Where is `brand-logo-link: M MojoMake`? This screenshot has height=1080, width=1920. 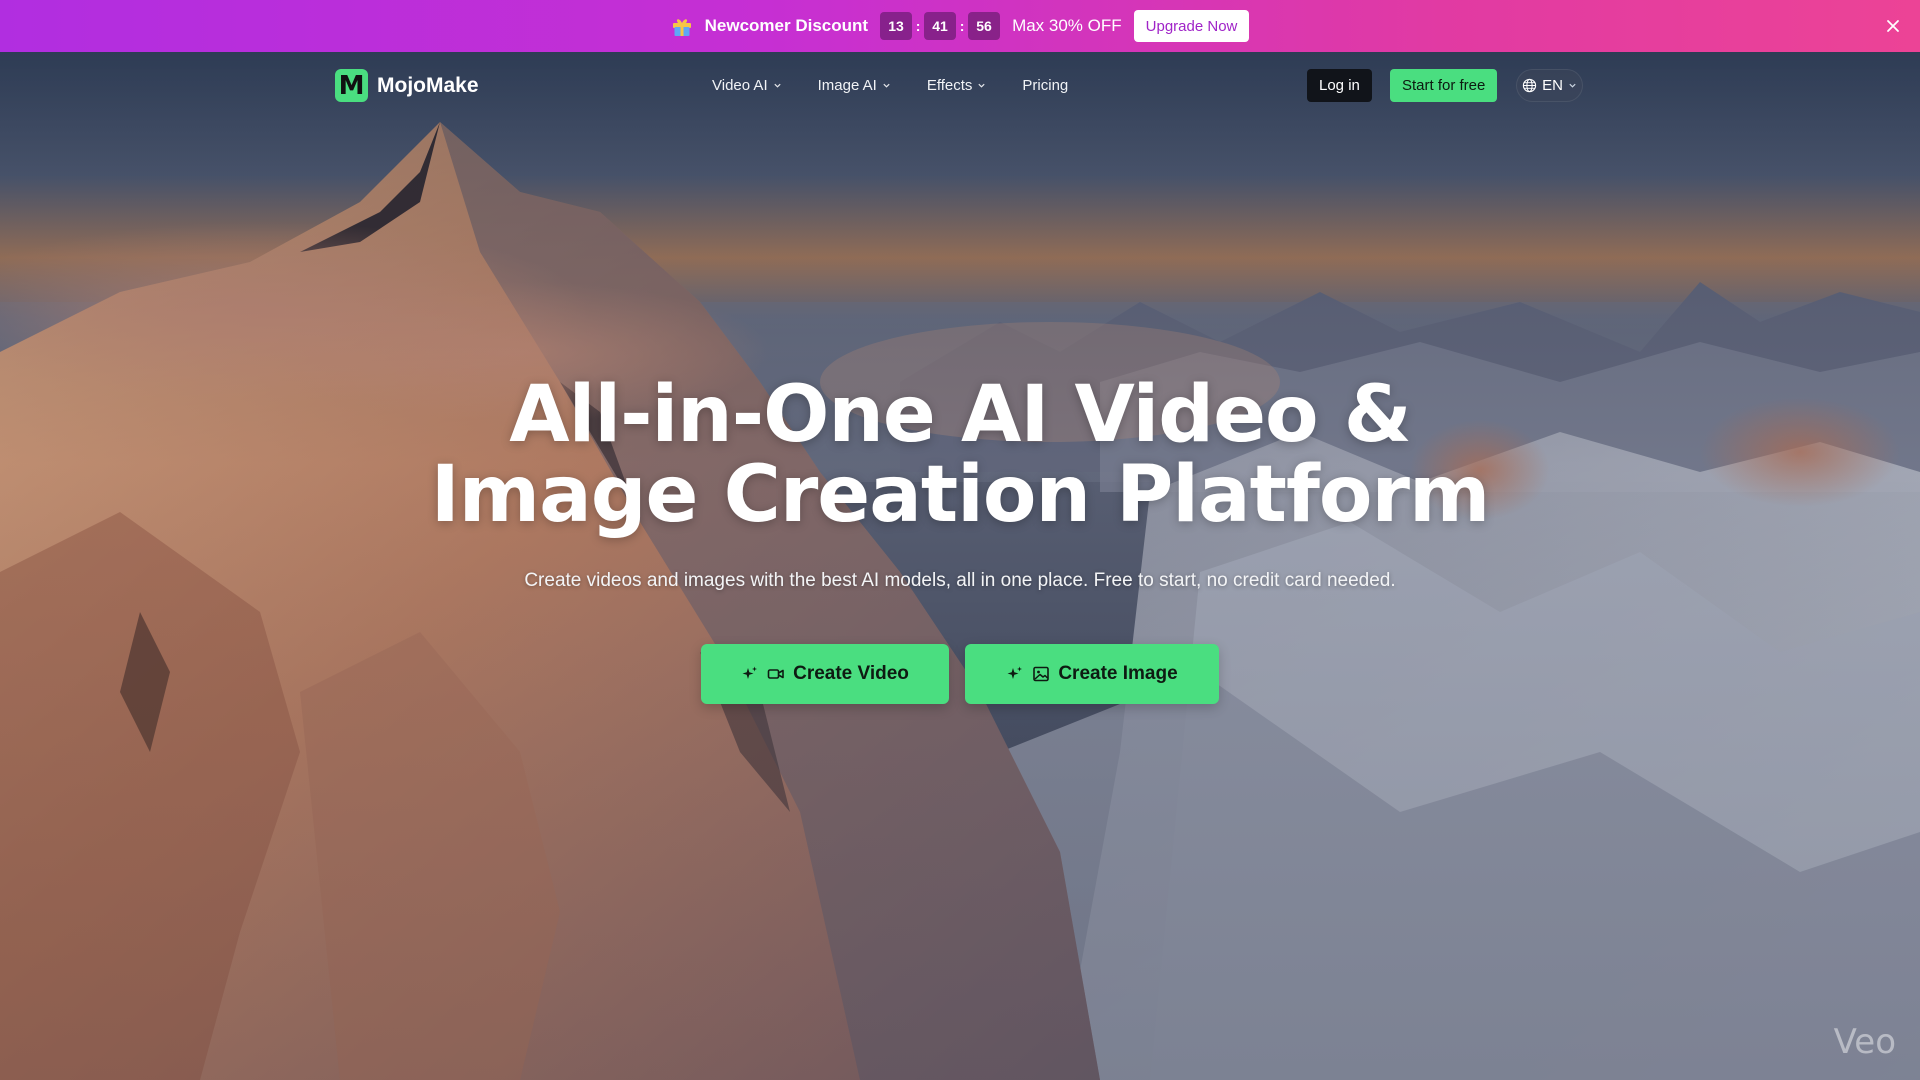 brand-logo-link: M MojoMake is located at coordinates (407, 85).